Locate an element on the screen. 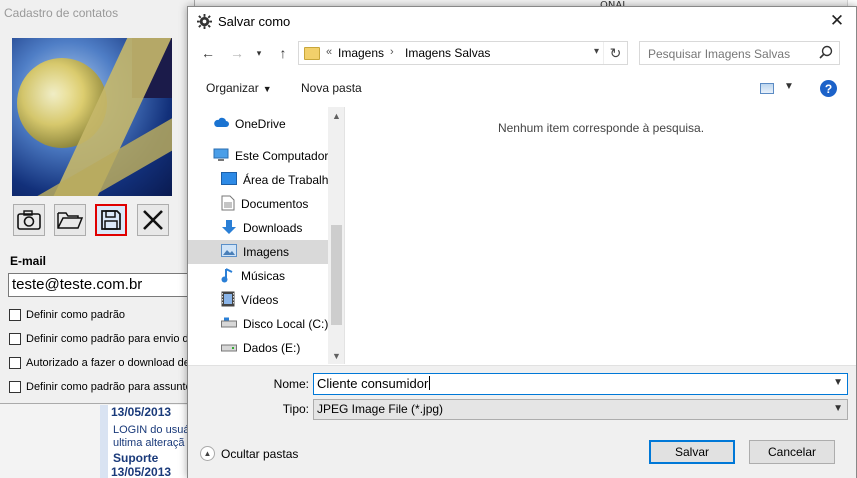 The width and height of the screenshot is (857, 478). file-name-value: Cliente consumidor is located at coordinates (373, 383).